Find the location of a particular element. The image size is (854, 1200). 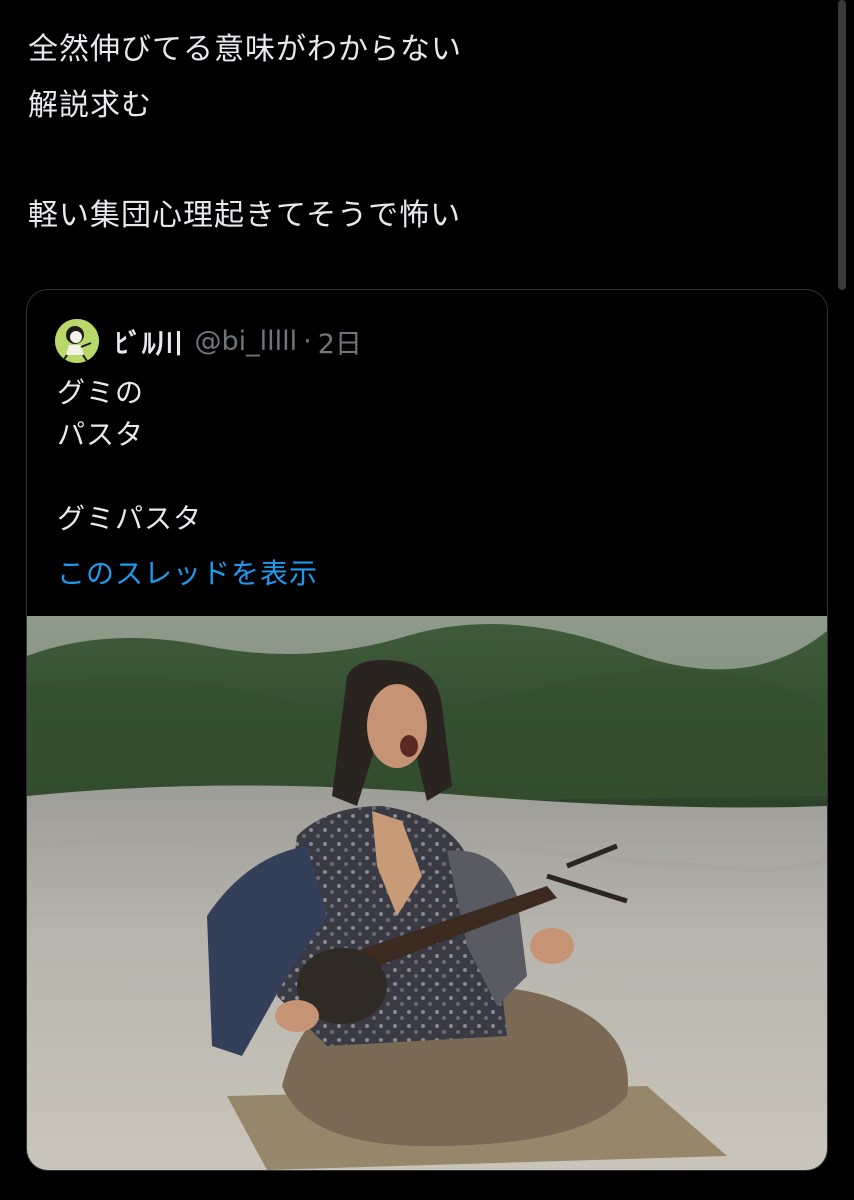

quote-line: グミパスタ is located at coordinates (130, 518).